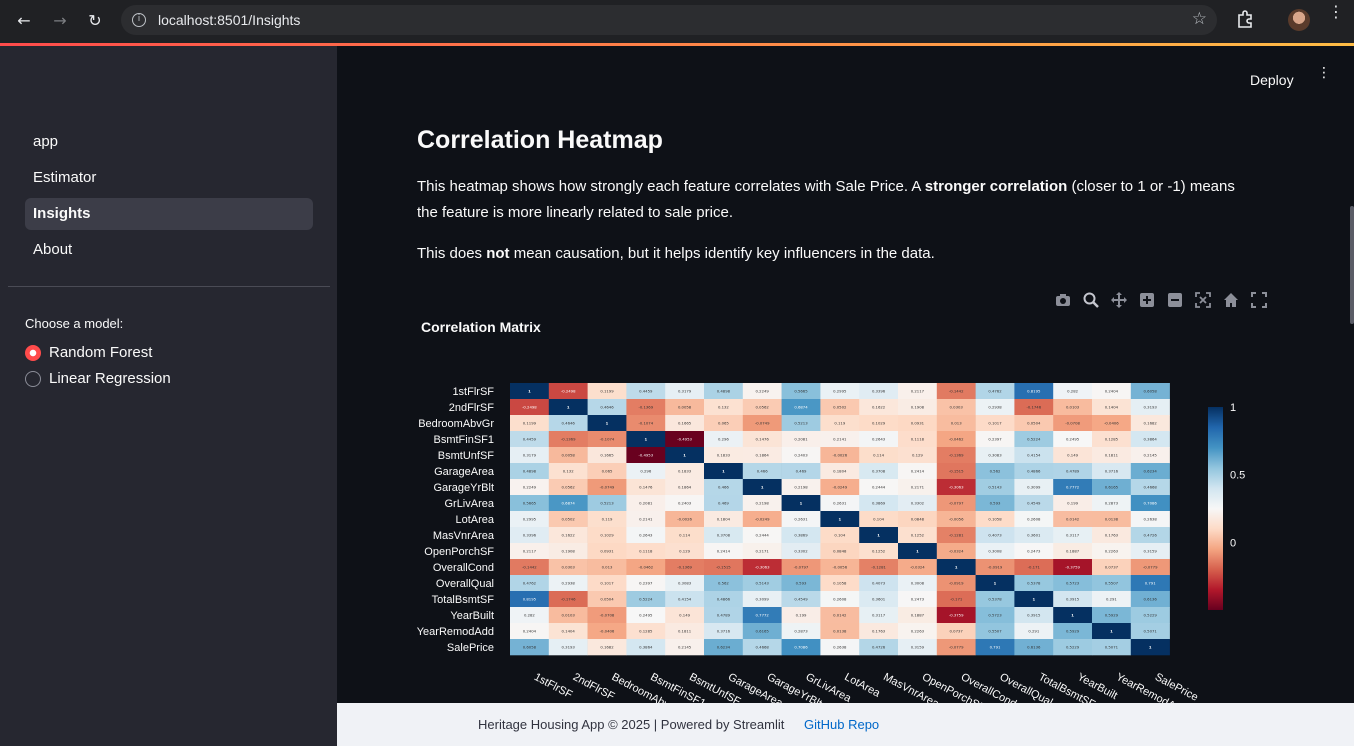  Describe the element at coordinates (569, 631) in the screenshot. I see `cell-value-label: 0.1404` at that location.